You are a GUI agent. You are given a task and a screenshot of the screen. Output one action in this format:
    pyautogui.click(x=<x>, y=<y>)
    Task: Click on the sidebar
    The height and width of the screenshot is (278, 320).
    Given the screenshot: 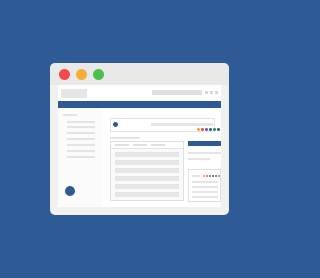 What is the action you would take?
    pyautogui.click(x=80, y=157)
    